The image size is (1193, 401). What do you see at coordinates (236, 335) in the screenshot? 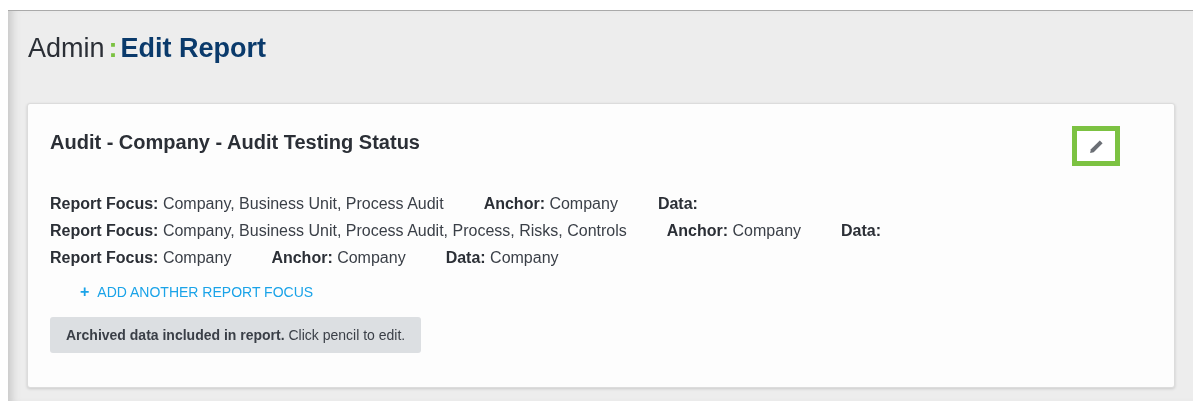
I see `archived-note: Archived data included in report. Click pencil to edit.` at bounding box center [236, 335].